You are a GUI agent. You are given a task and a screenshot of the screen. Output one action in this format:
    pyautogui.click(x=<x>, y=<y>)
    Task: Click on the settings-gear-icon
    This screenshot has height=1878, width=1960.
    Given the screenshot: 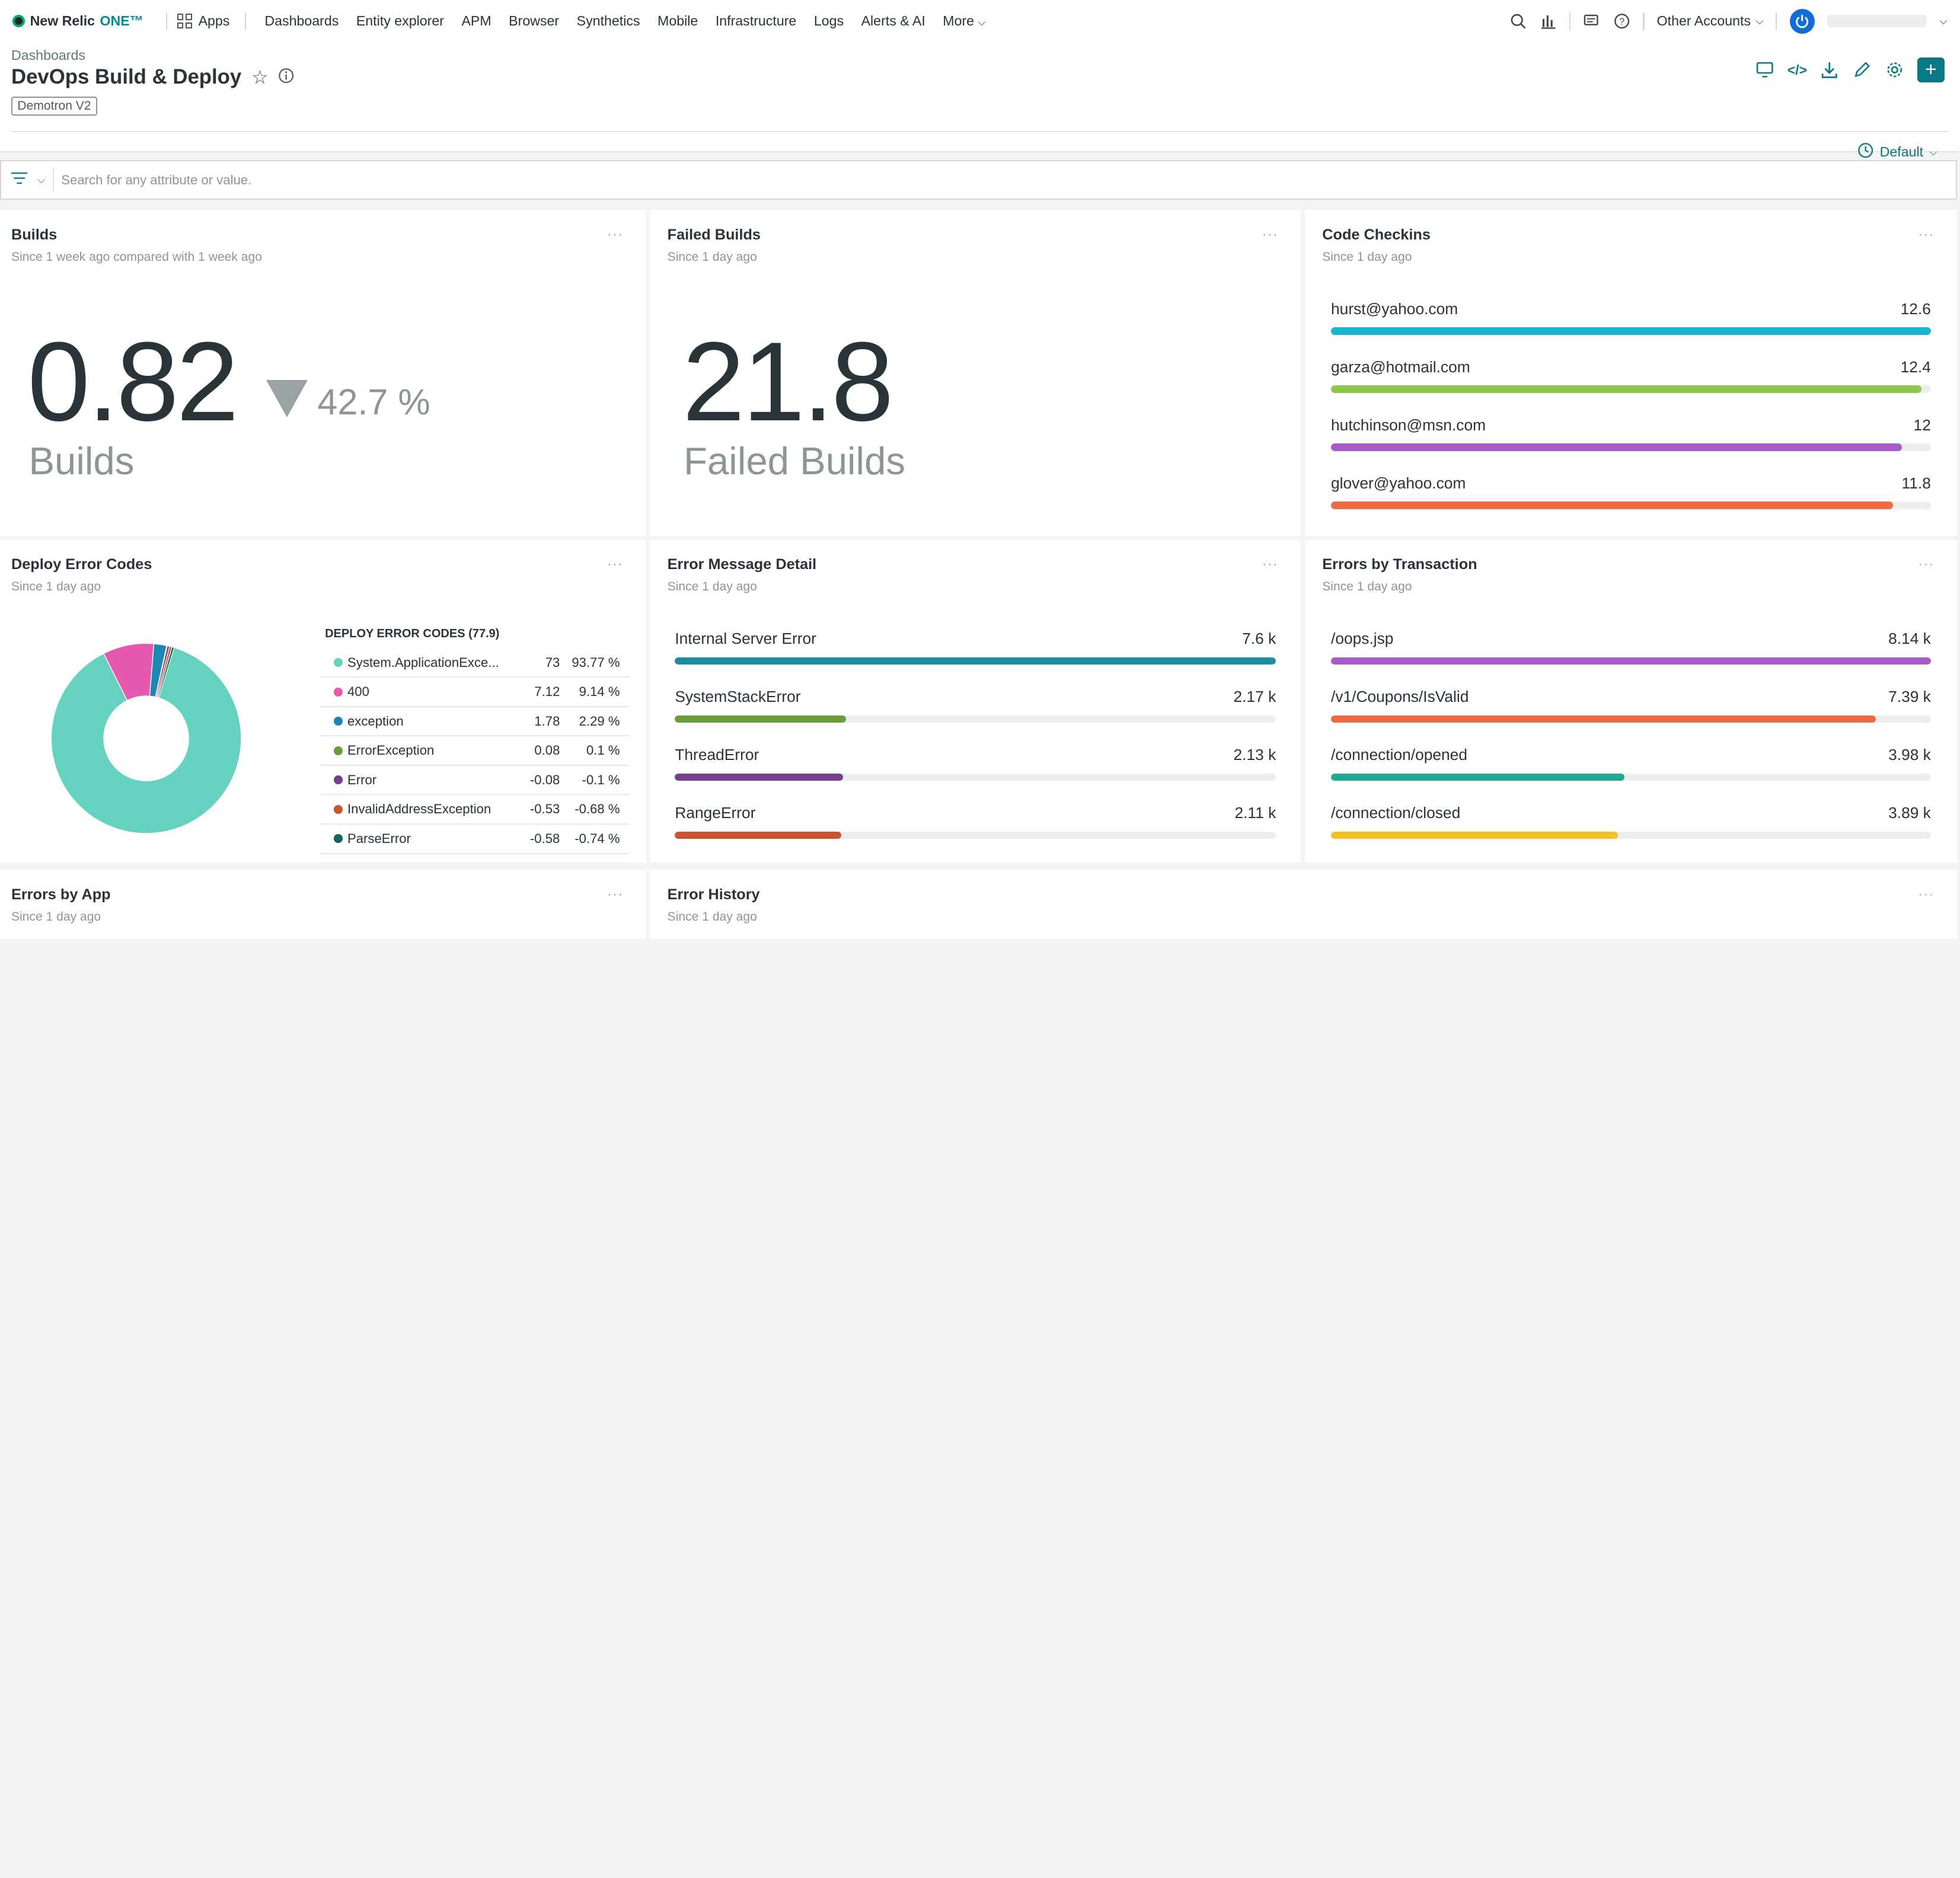 What is the action you would take?
    pyautogui.click(x=1895, y=70)
    